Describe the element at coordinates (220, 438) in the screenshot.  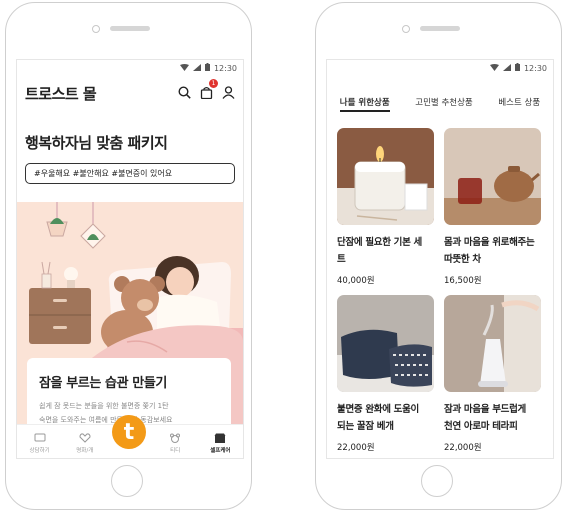
I see `shop-icon` at that location.